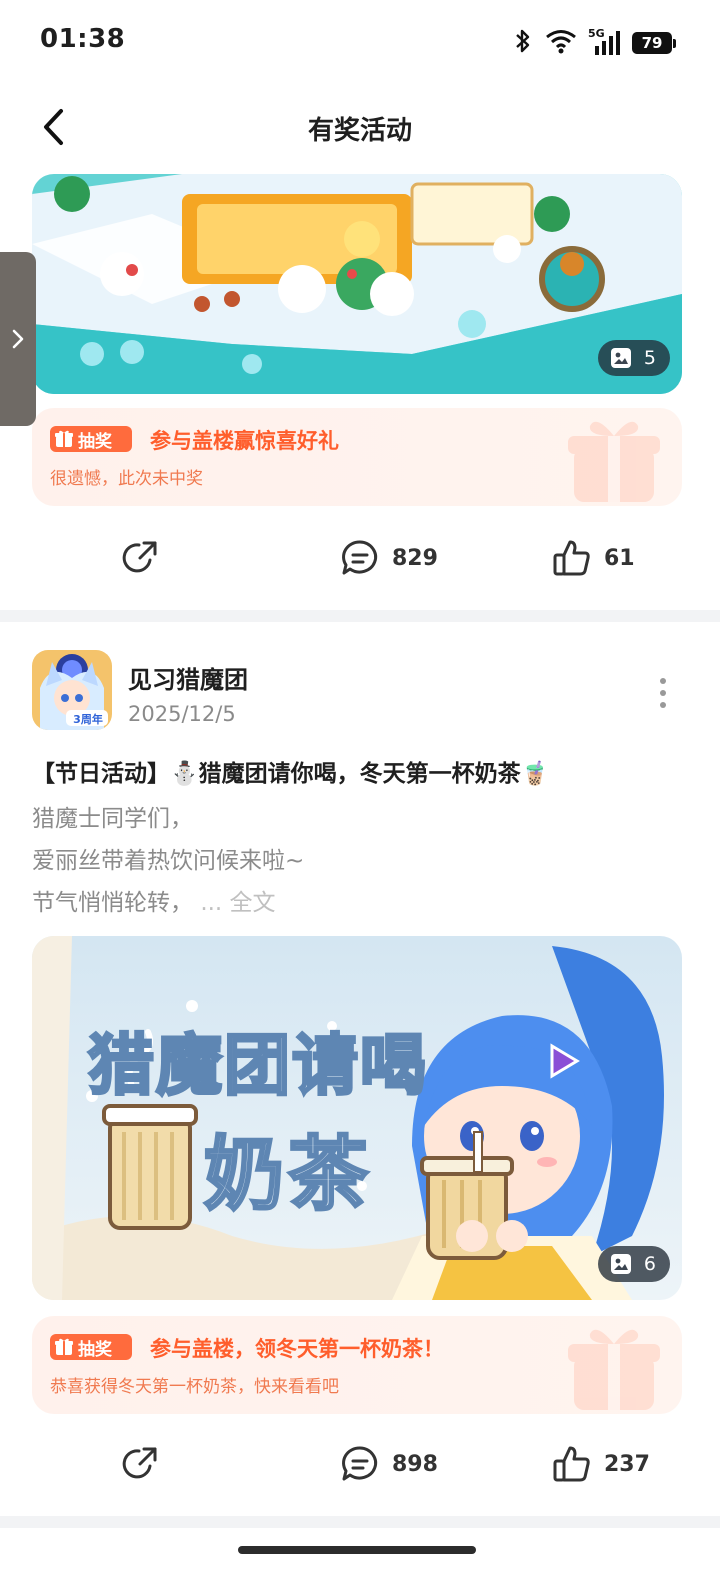 The image size is (720, 1584). What do you see at coordinates (154, 903) in the screenshot?
I see `post-body-line: 节气悄悄轮转， ... 全文` at bounding box center [154, 903].